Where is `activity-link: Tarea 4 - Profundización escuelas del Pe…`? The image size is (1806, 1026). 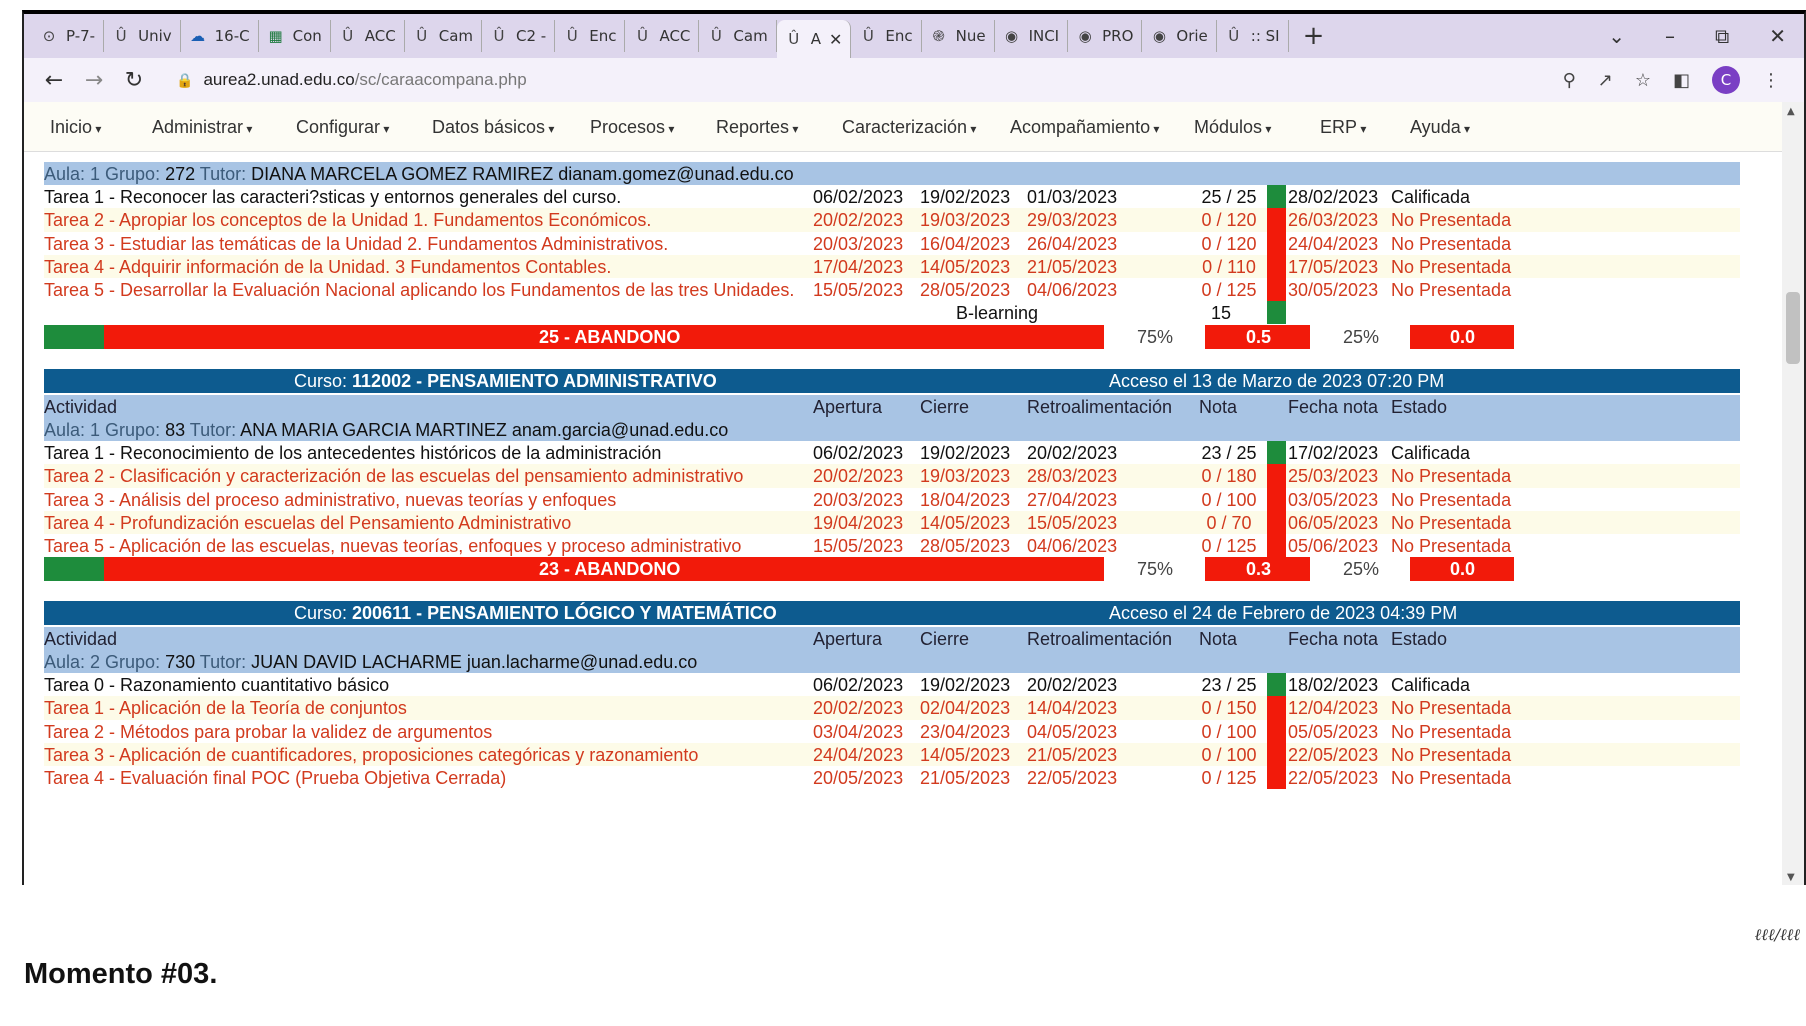
activity-link: Tarea 4 - Profundización escuelas del Pe… is located at coordinates (307, 523).